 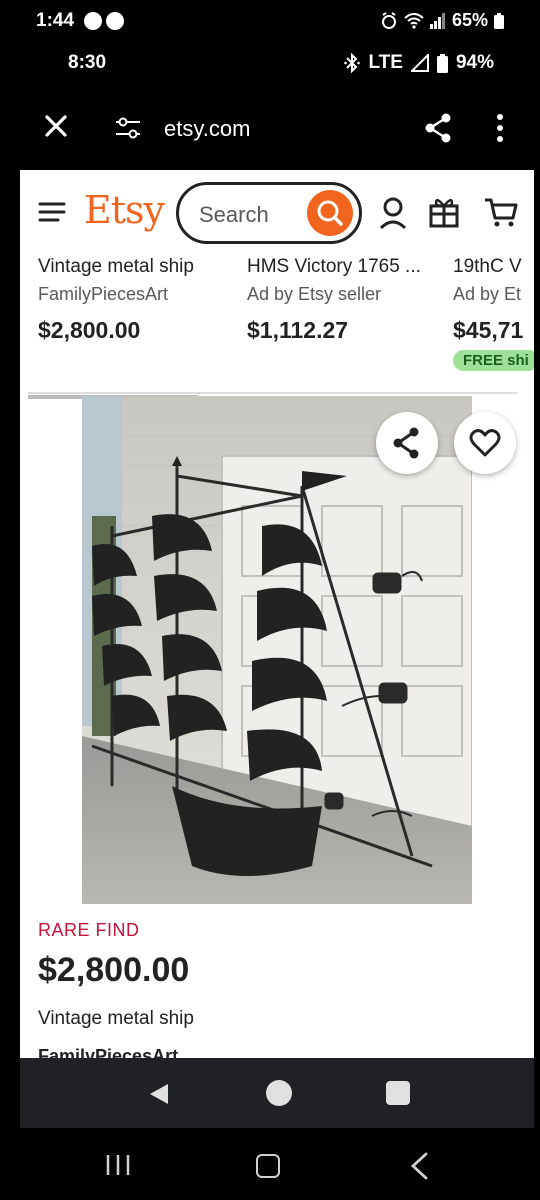 I want to click on status-right-secondary: LTE 94%, so click(x=419, y=63).